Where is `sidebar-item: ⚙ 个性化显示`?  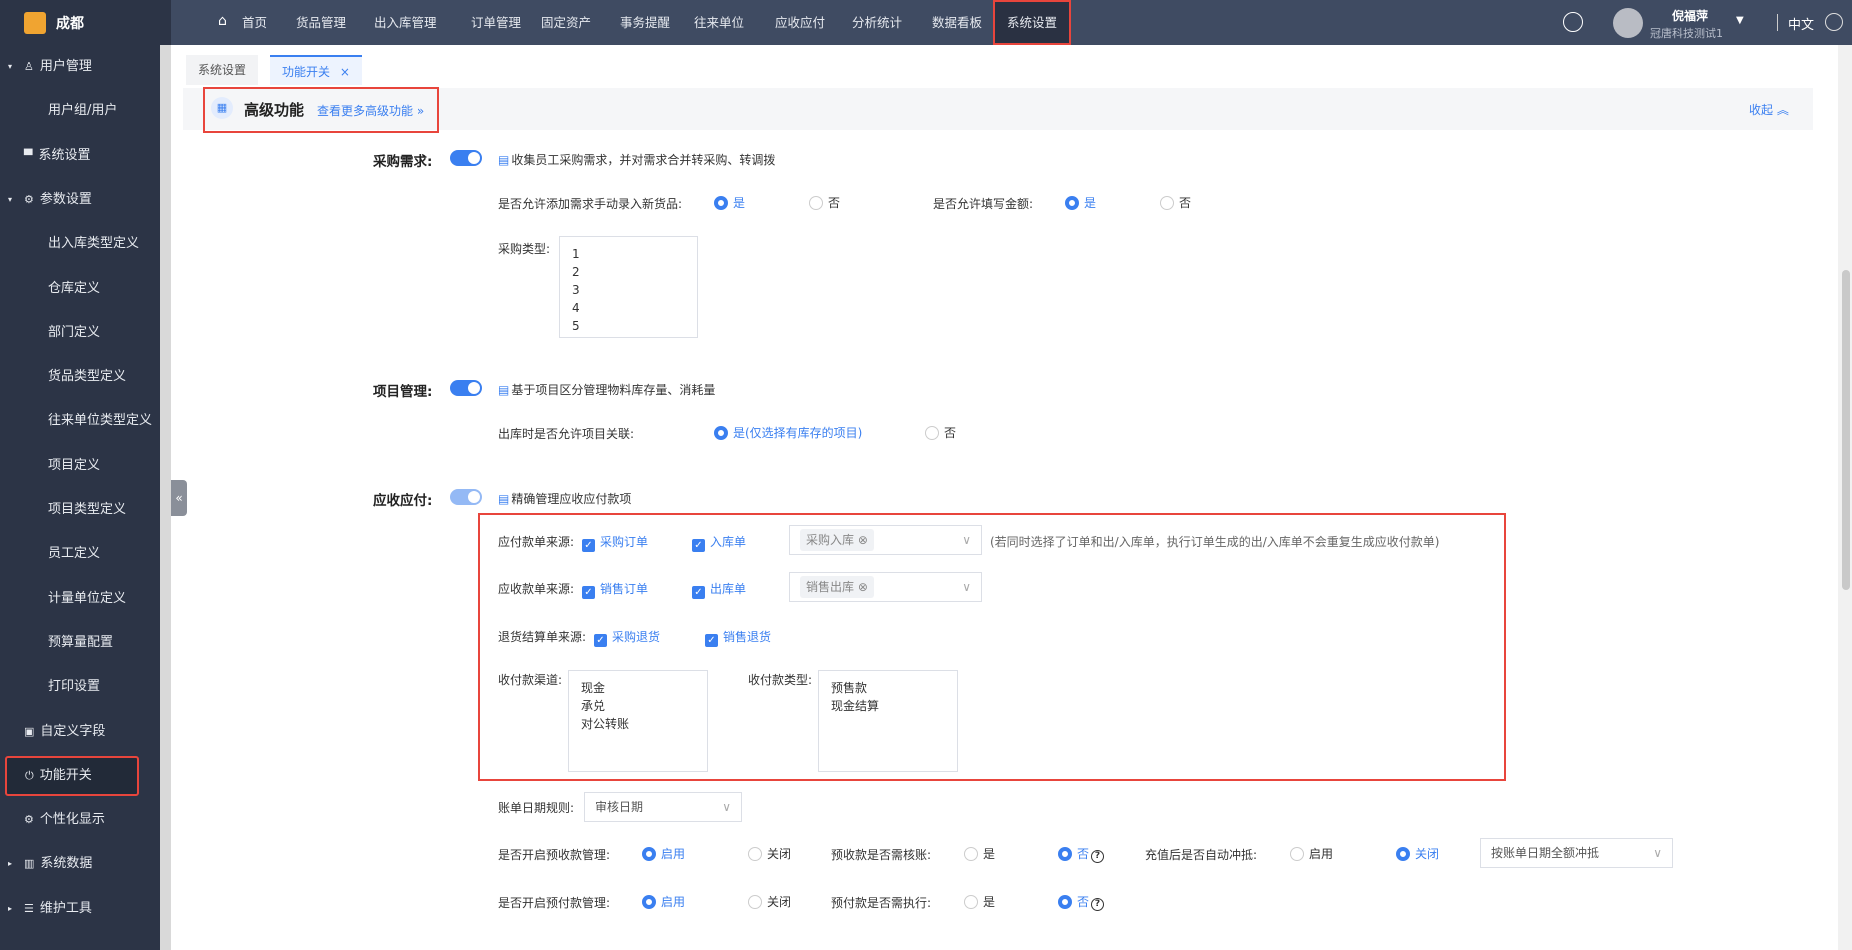 sidebar-item: ⚙ 个性化显示 is located at coordinates (80, 820).